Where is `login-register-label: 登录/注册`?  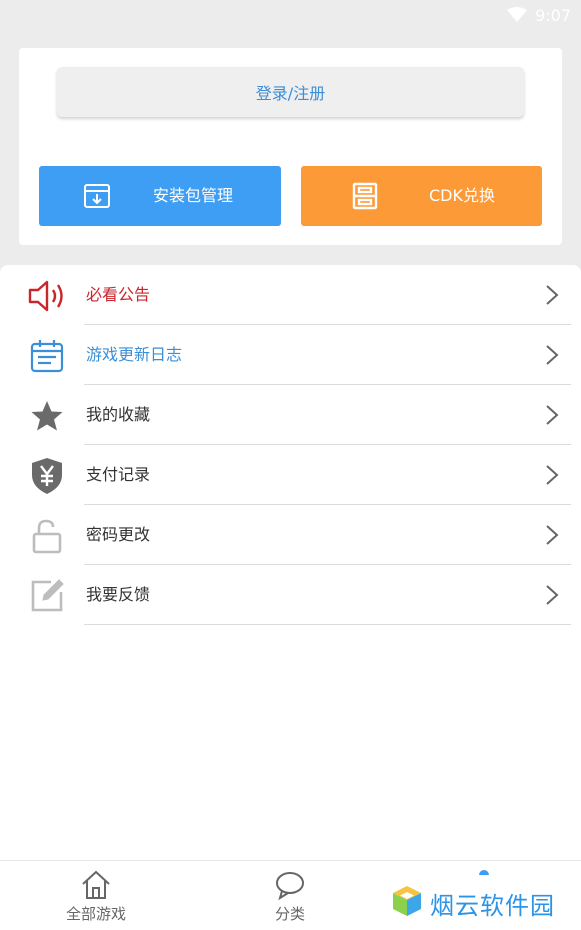 login-register-label: 登录/注册 is located at coordinates (290, 93).